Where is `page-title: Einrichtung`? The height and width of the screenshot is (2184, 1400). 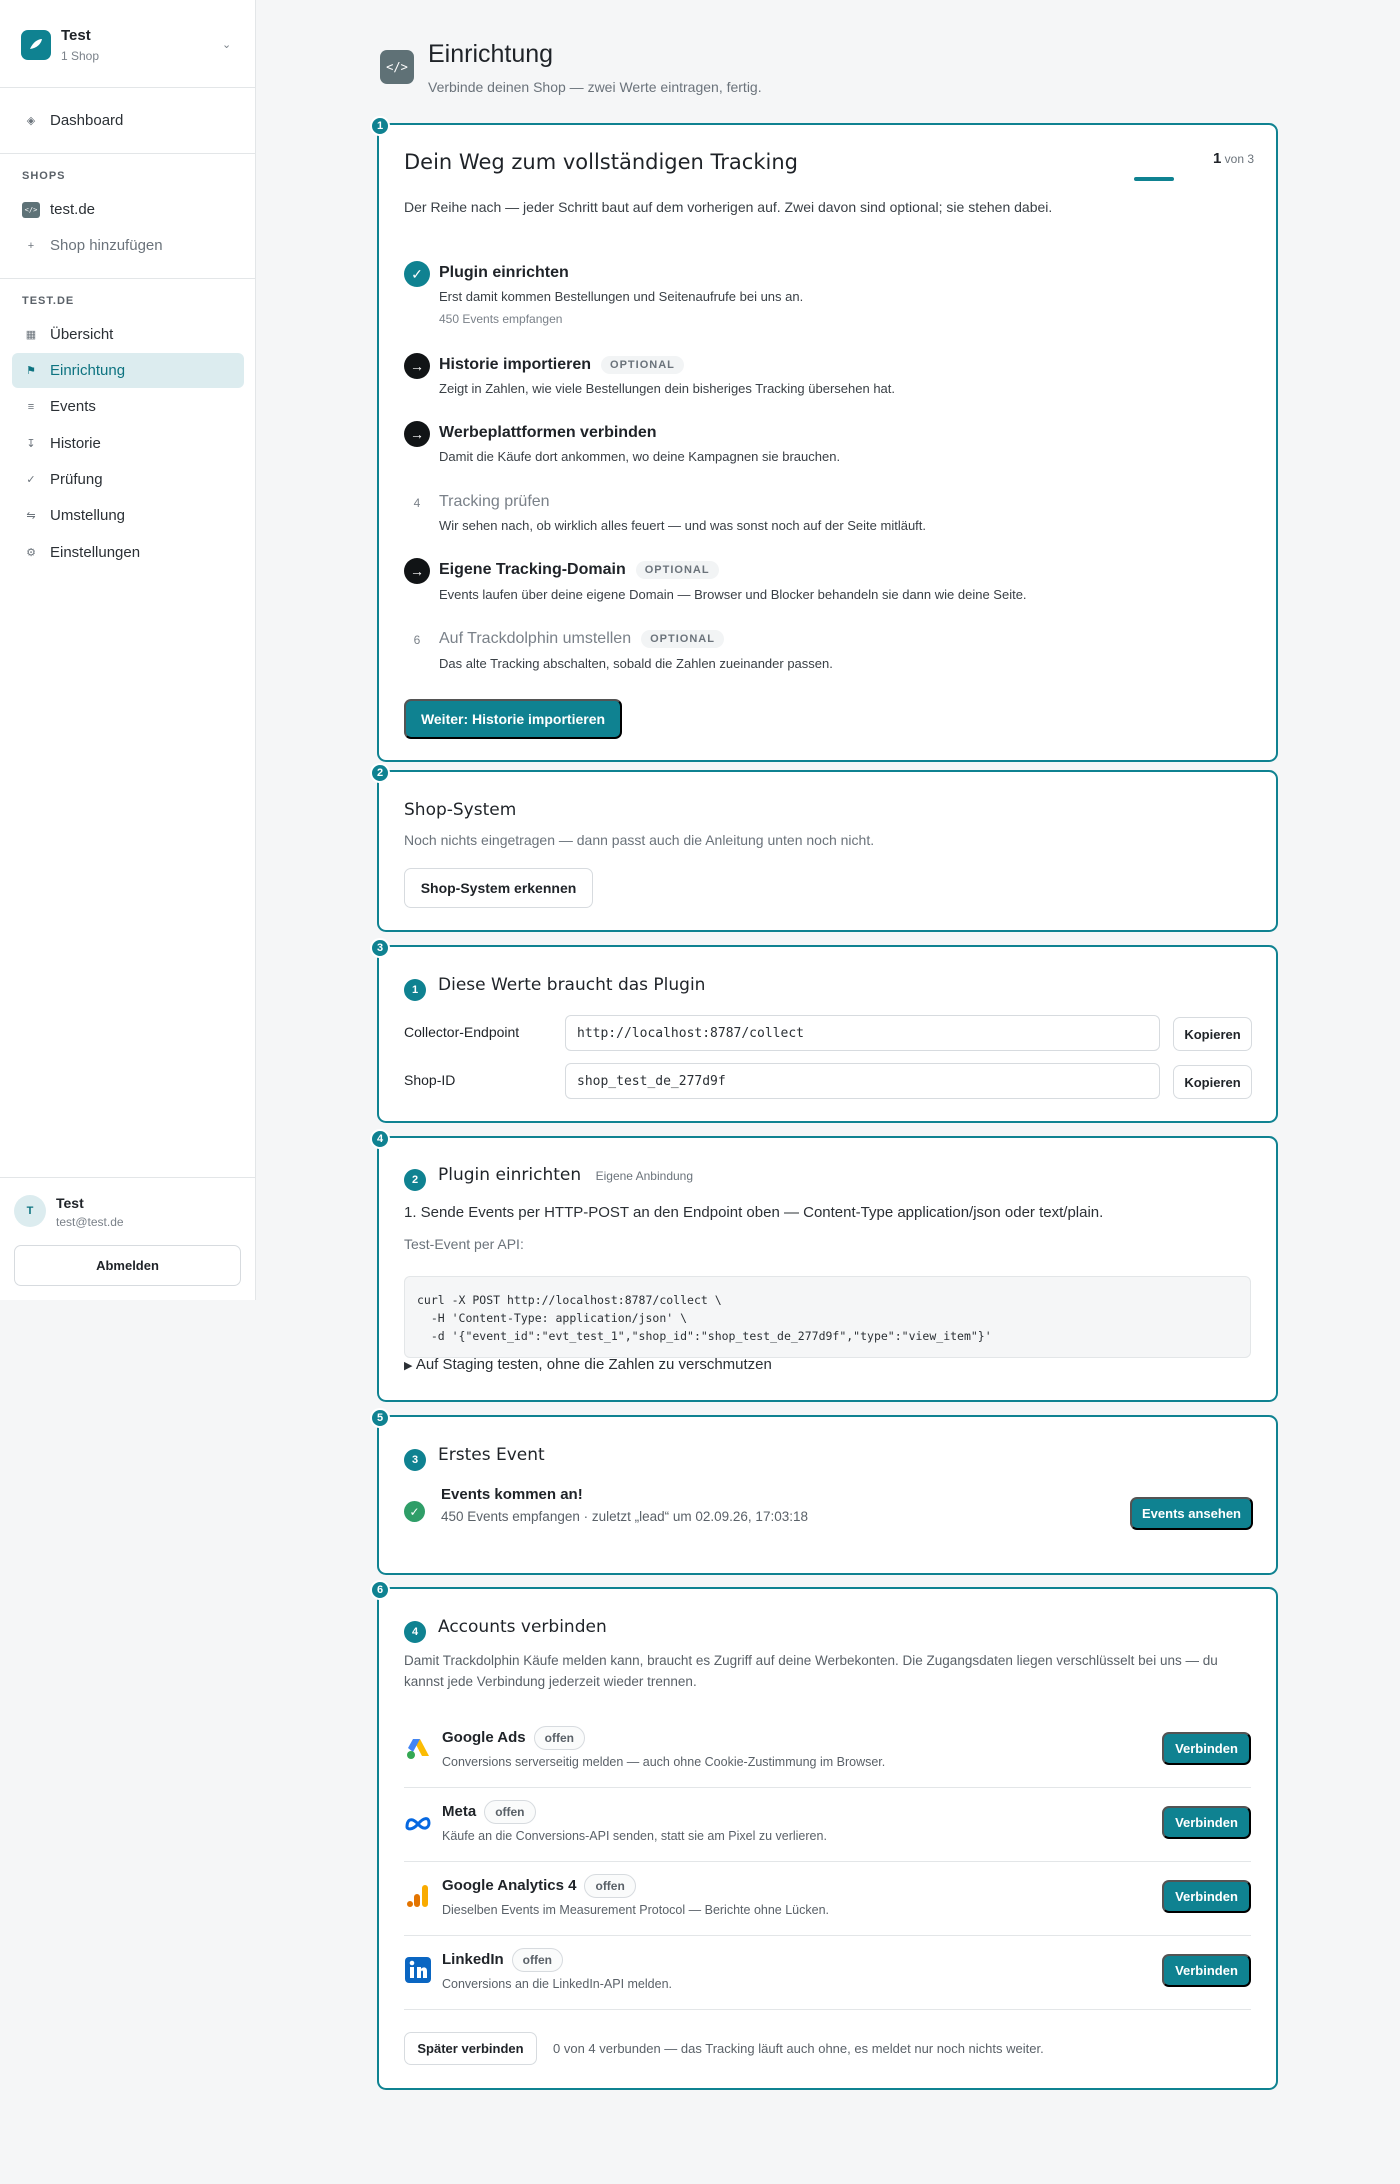 page-title: Einrichtung is located at coordinates (491, 54).